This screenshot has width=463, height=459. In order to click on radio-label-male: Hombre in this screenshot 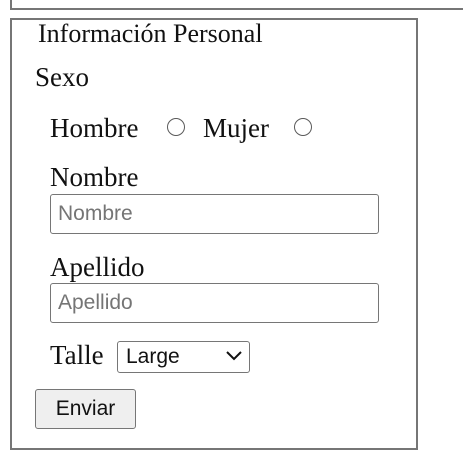, I will do `click(94, 128)`.